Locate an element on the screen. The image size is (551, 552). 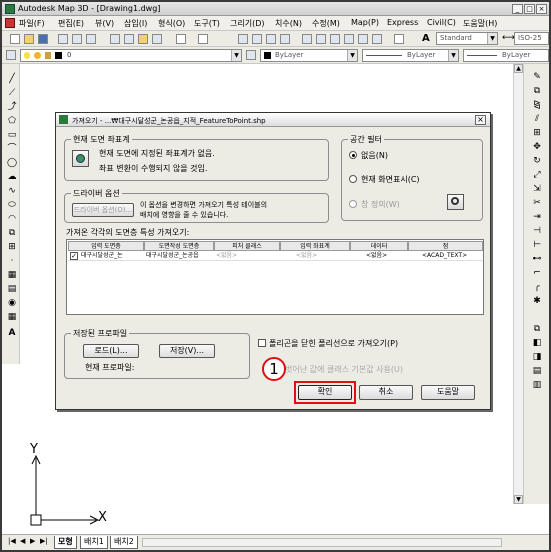
construction-line-icon: ⟋ is located at coordinates (12, 93).